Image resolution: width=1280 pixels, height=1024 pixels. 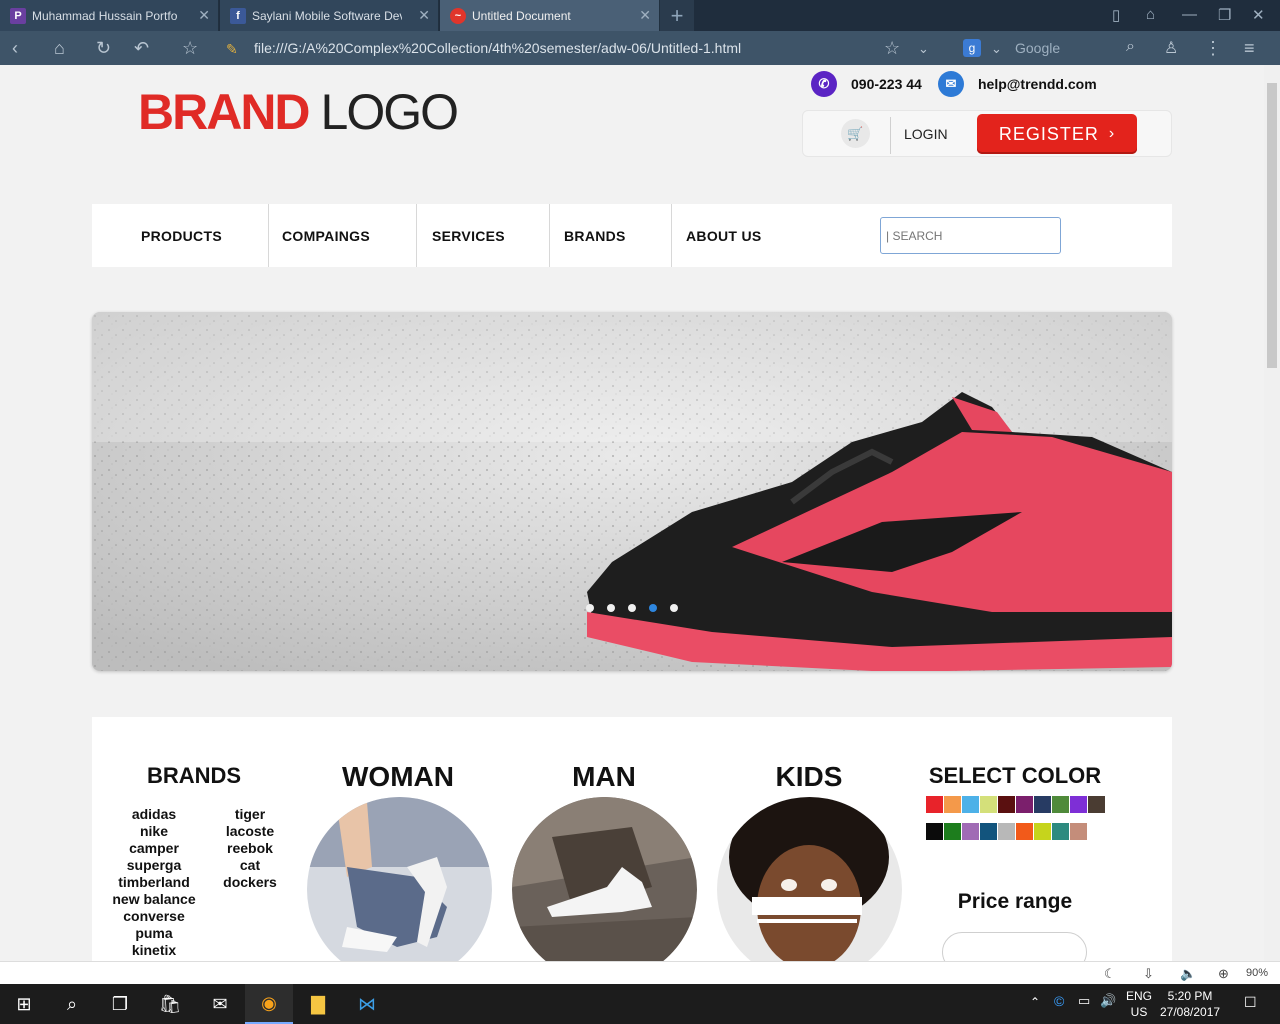 I want to click on tray-app-icon: ©, so click(x=1059, y=1001).